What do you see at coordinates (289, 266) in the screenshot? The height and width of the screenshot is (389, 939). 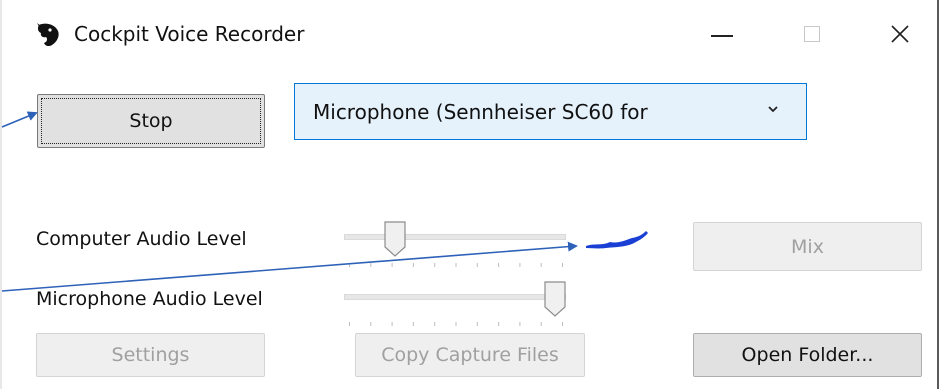 I see `annotation-arrow-level` at bounding box center [289, 266].